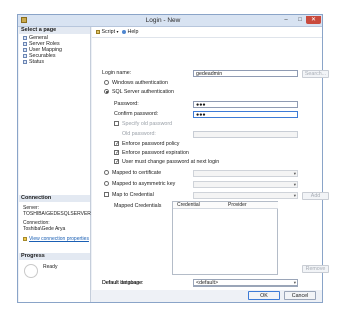  Describe the element at coordinates (155, 153) in the screenshot. I see `enforce-expiration-label: Enforce password expiration` at that location.